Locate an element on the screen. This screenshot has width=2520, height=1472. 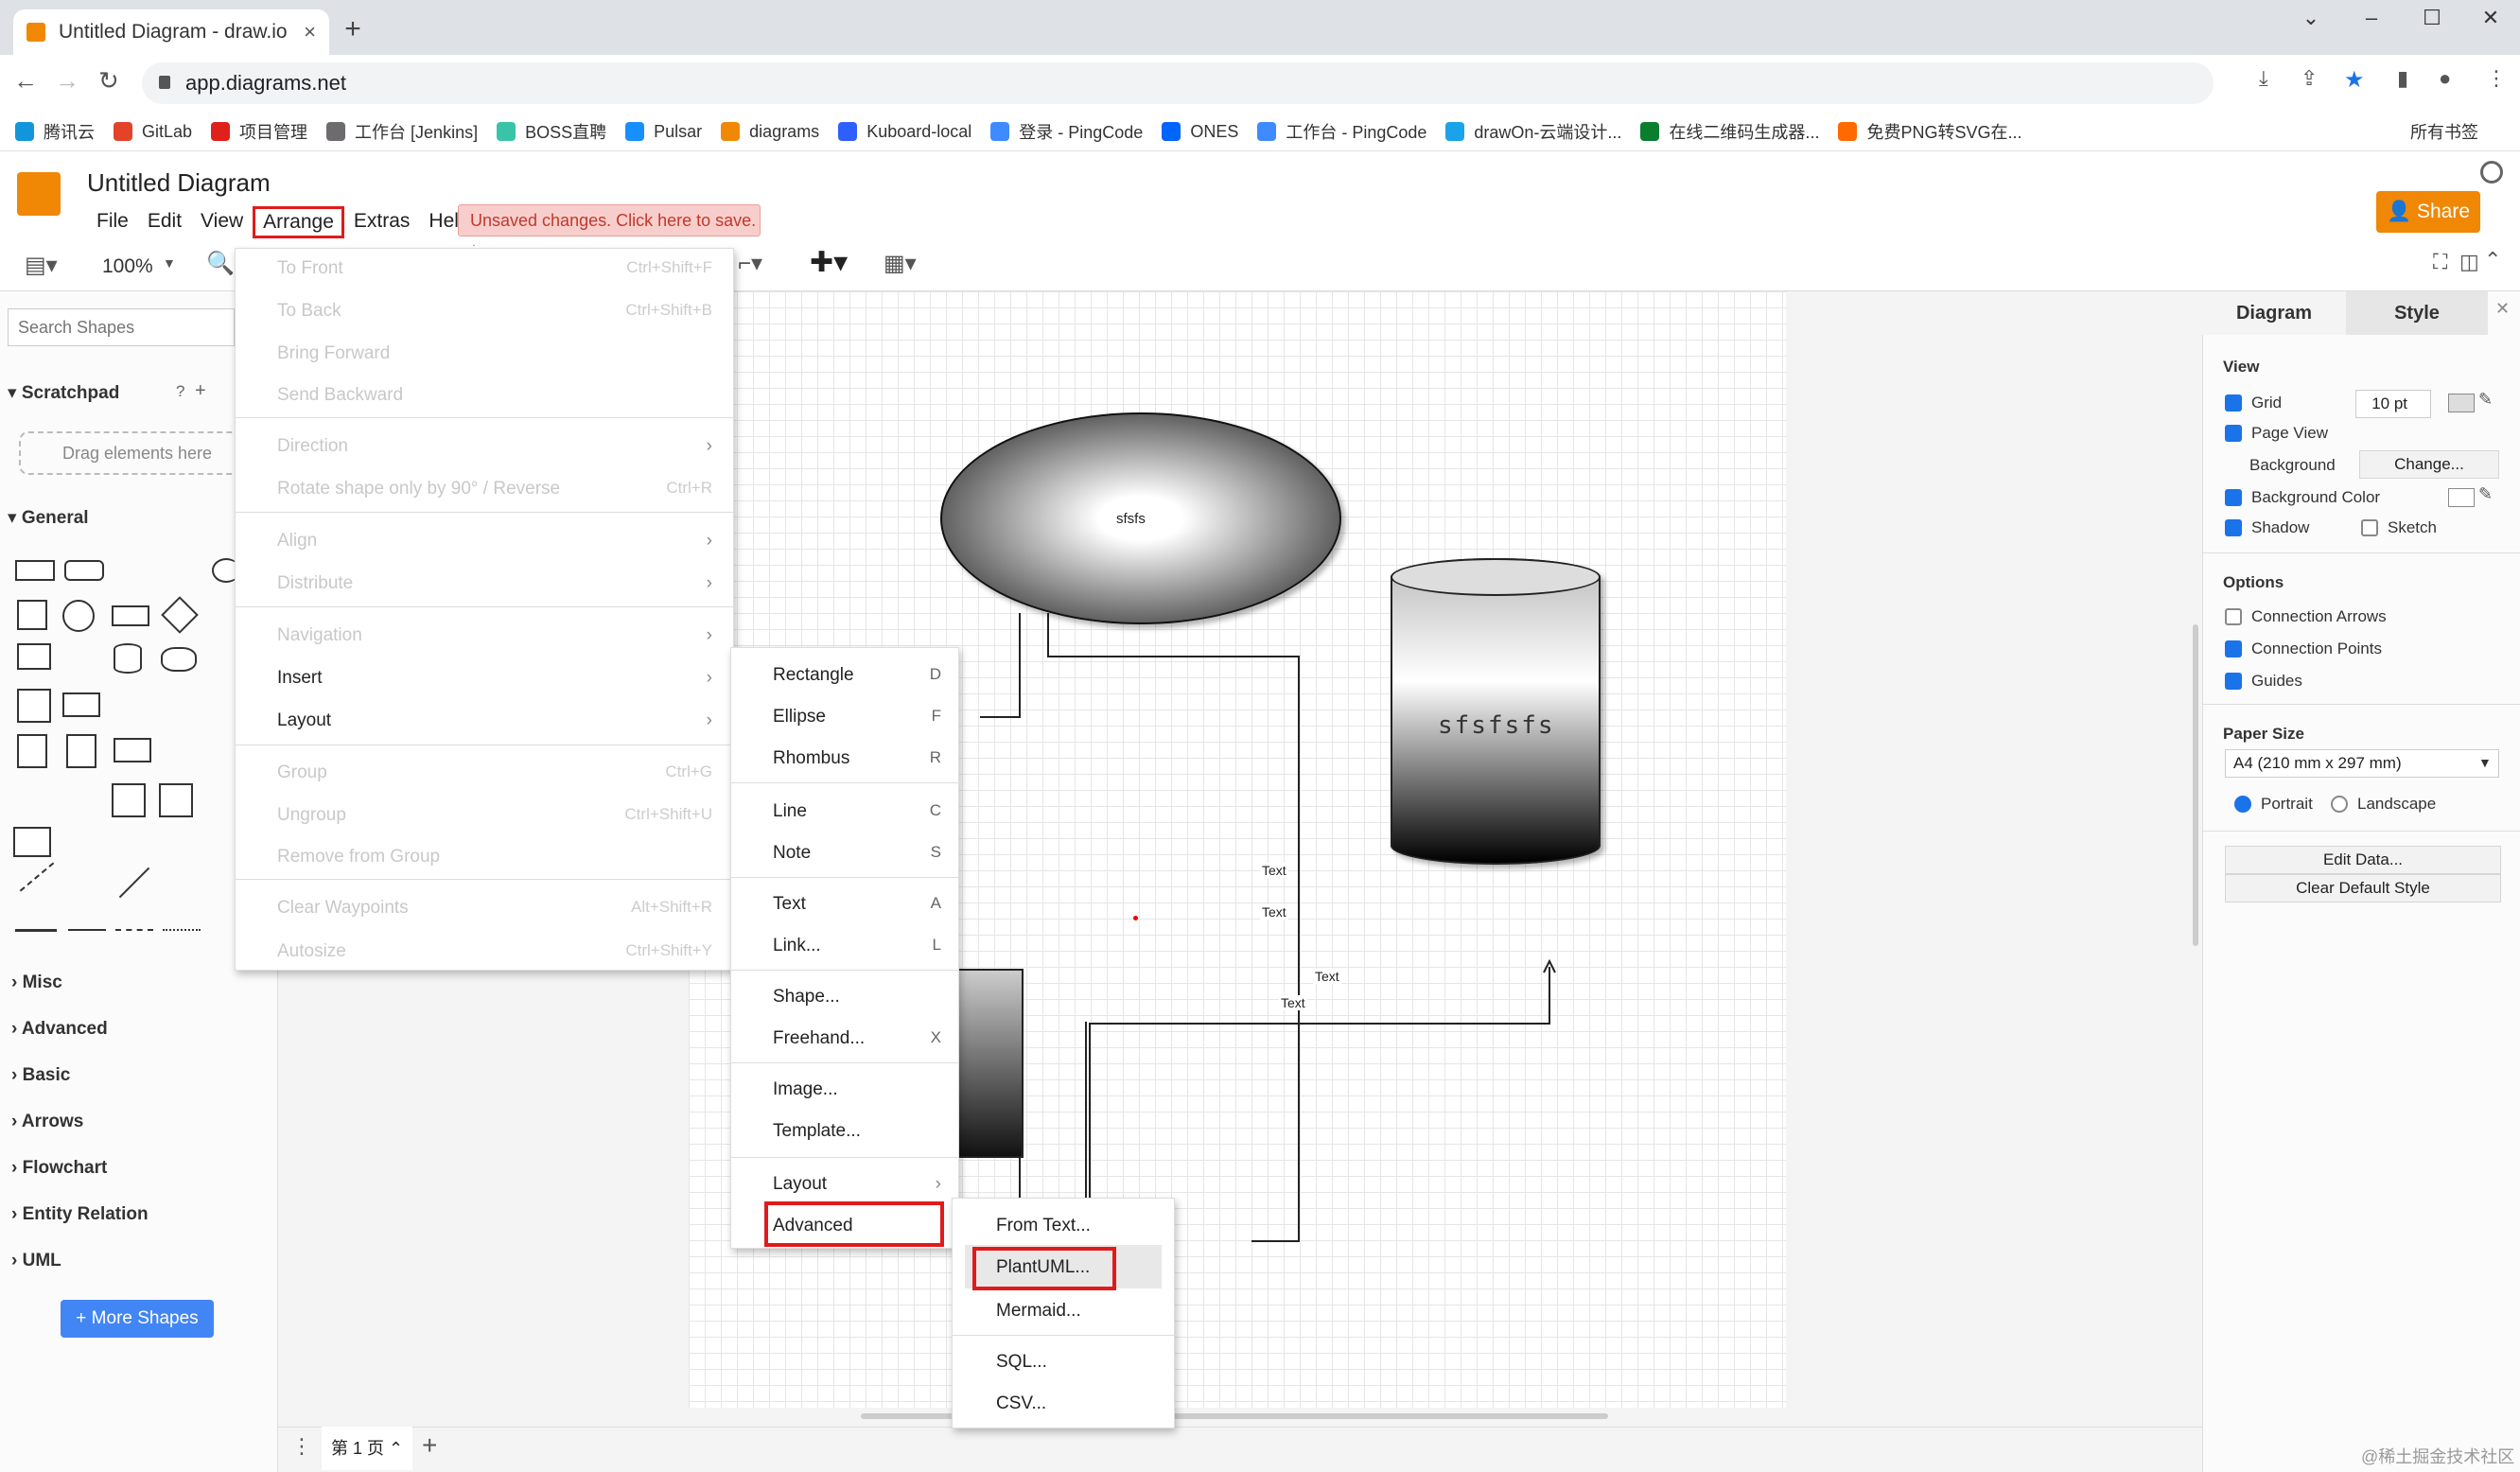
scrollbar-vertical is located at coordinates (2195, 785).